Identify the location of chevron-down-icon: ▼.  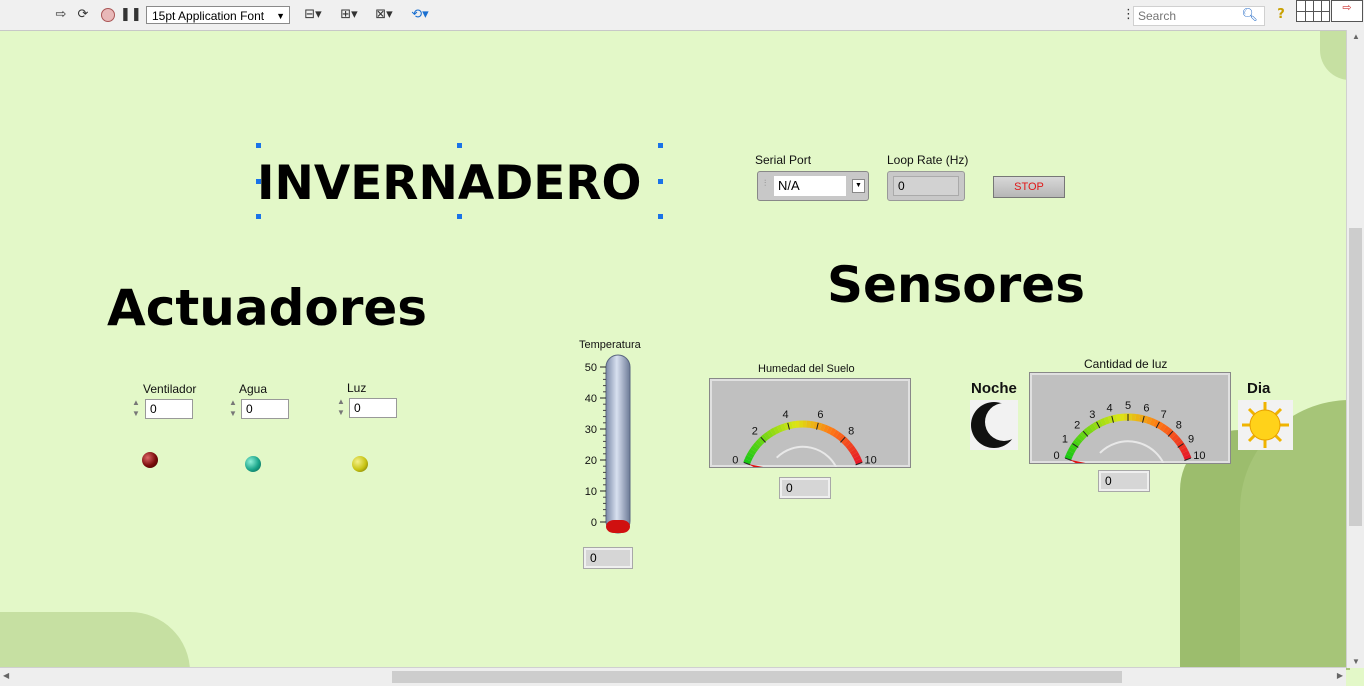
(858, 186).